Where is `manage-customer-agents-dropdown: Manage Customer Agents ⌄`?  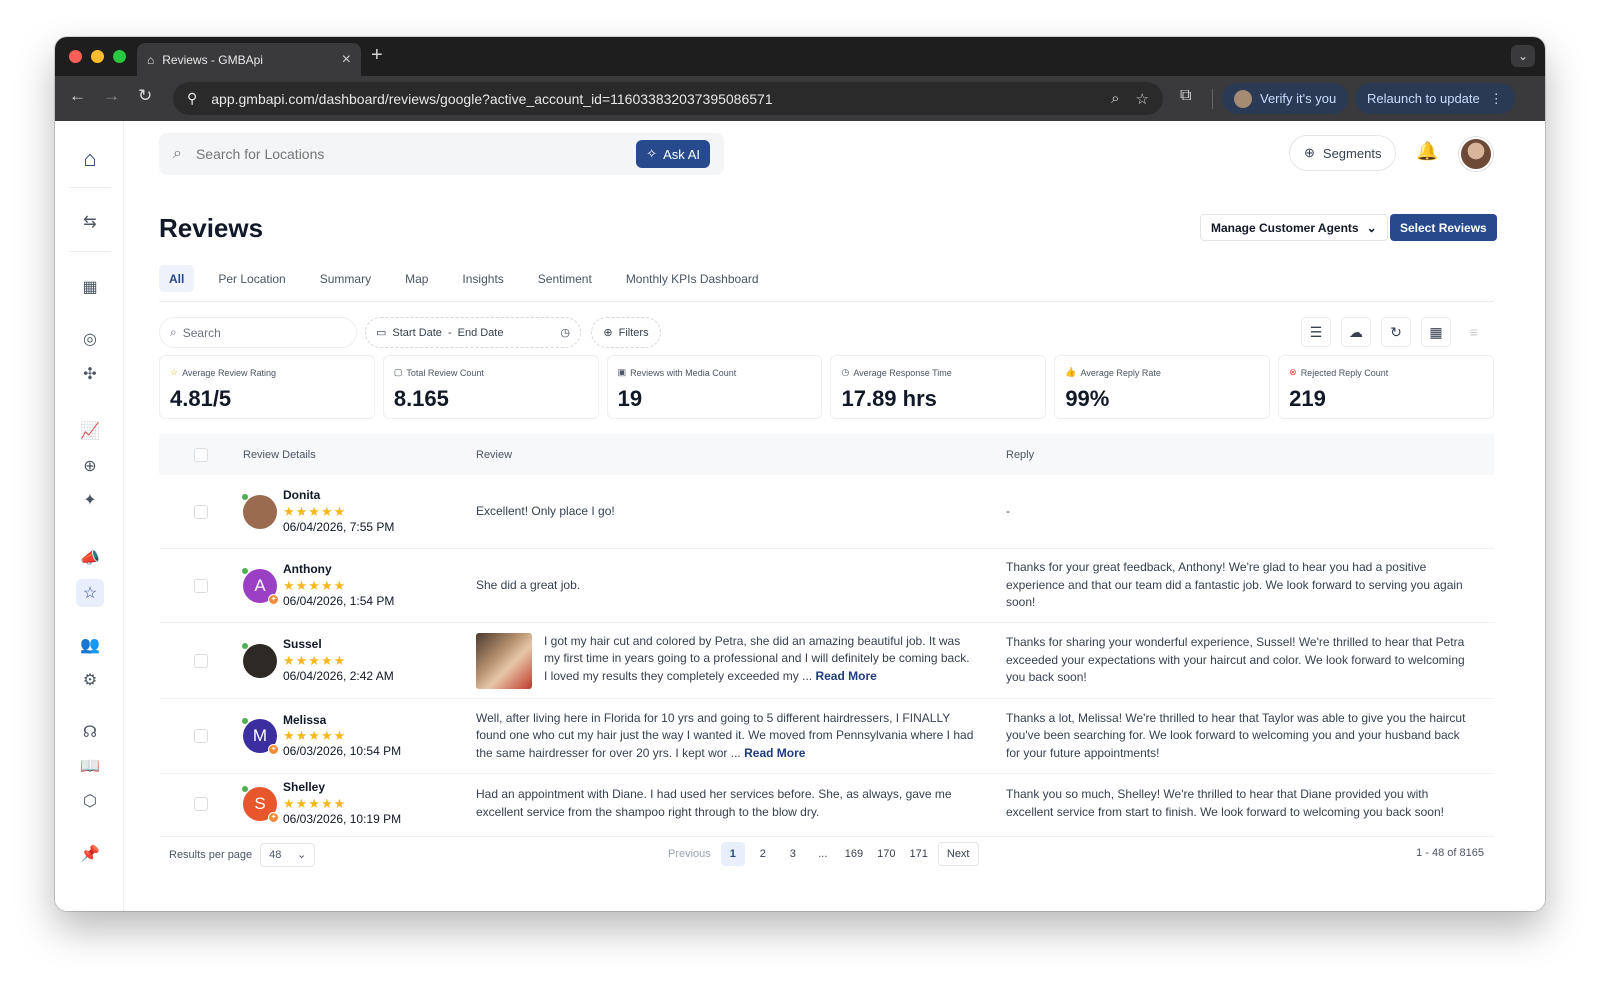
manage-customer-agents-dropdown: Manage Customer Agents ⌄ is located at coordinates (1294, 227).